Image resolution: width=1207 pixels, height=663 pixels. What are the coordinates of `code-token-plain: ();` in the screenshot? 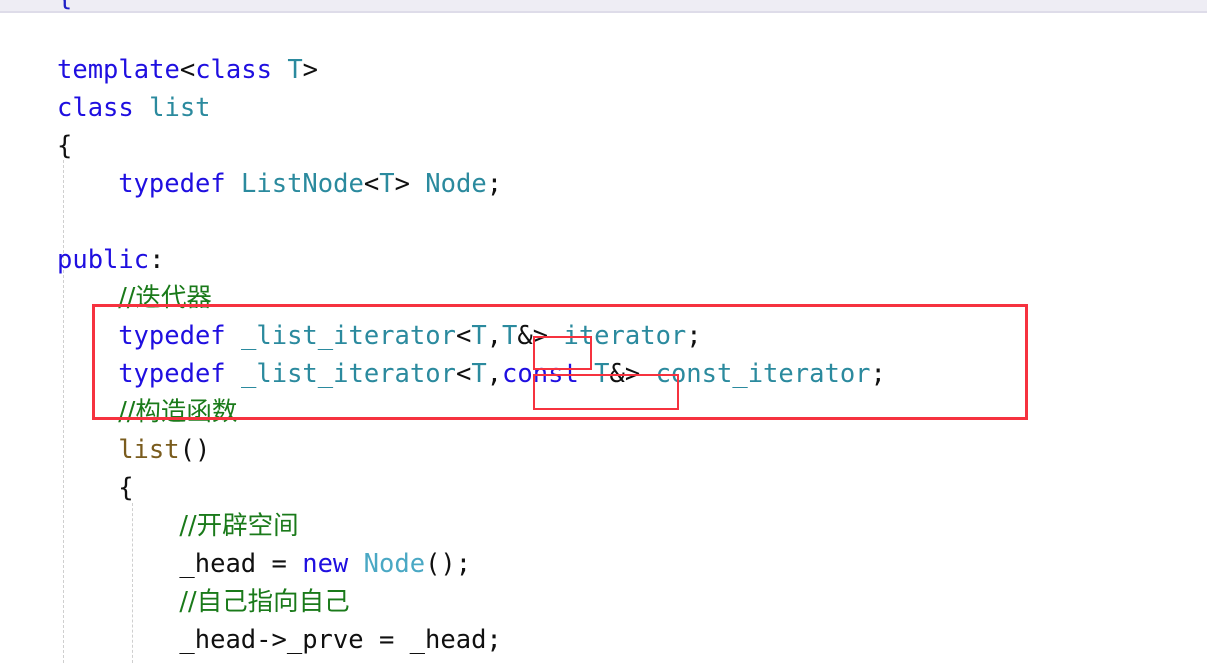 It's located at (448, 564).